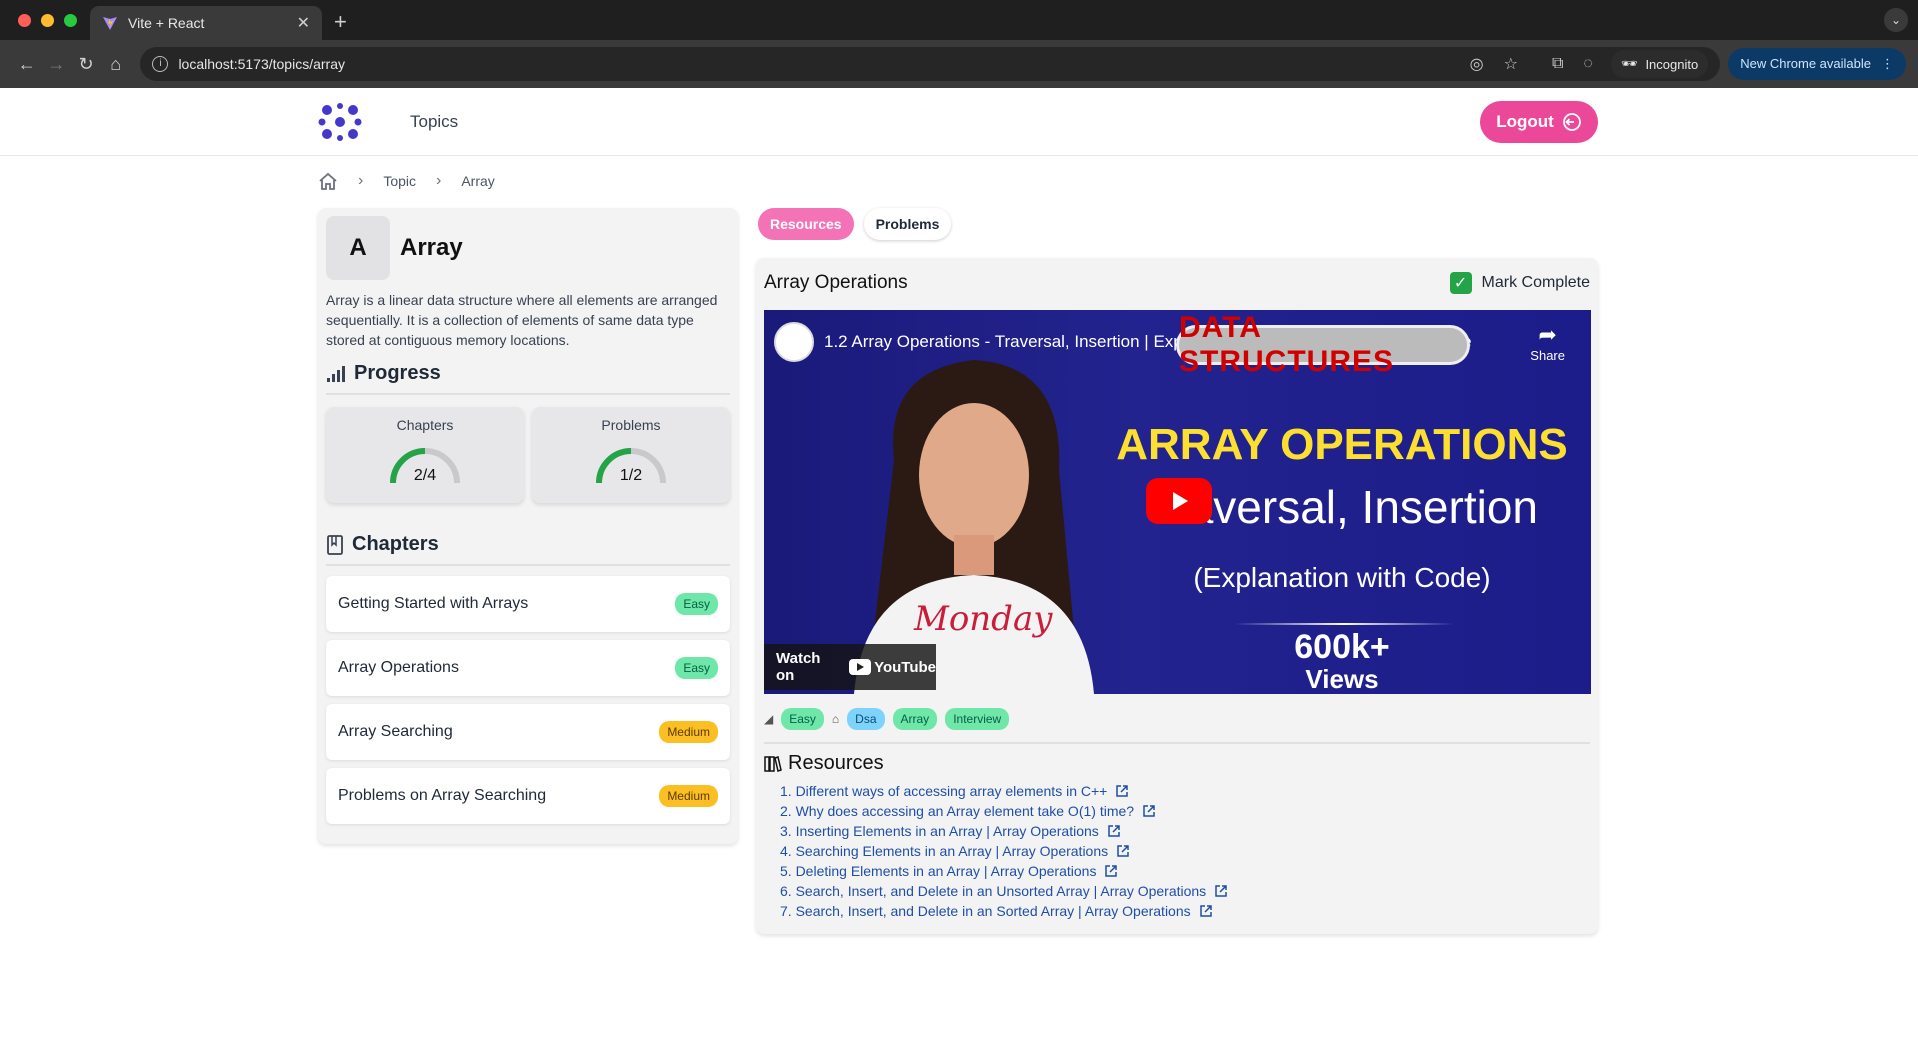  I want to click on site-info-icon: i, so click(160, 64).